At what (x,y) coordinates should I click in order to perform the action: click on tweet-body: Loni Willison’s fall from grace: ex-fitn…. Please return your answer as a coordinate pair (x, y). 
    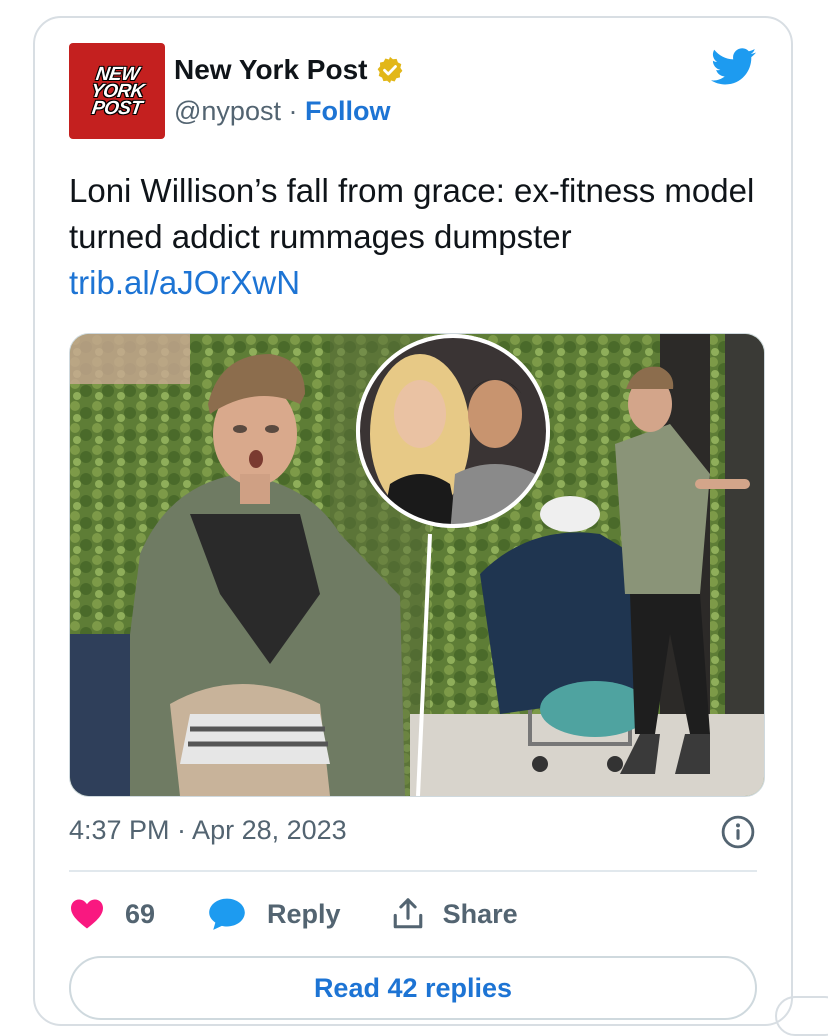
    Looking at the image, I should click on (412, 213).